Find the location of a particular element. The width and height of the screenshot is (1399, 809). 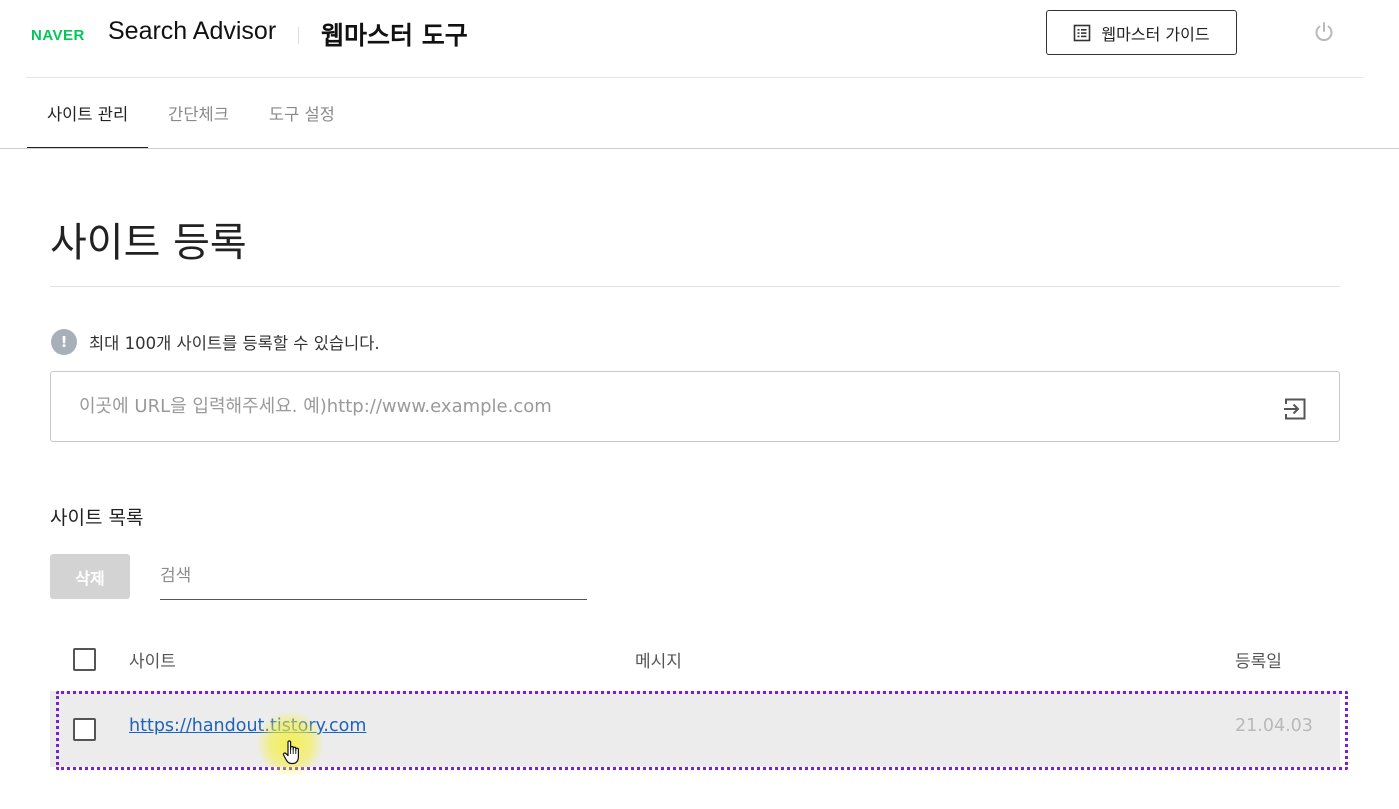

section-title: 웹마스터 도구 is located at coordinates (394, 34).